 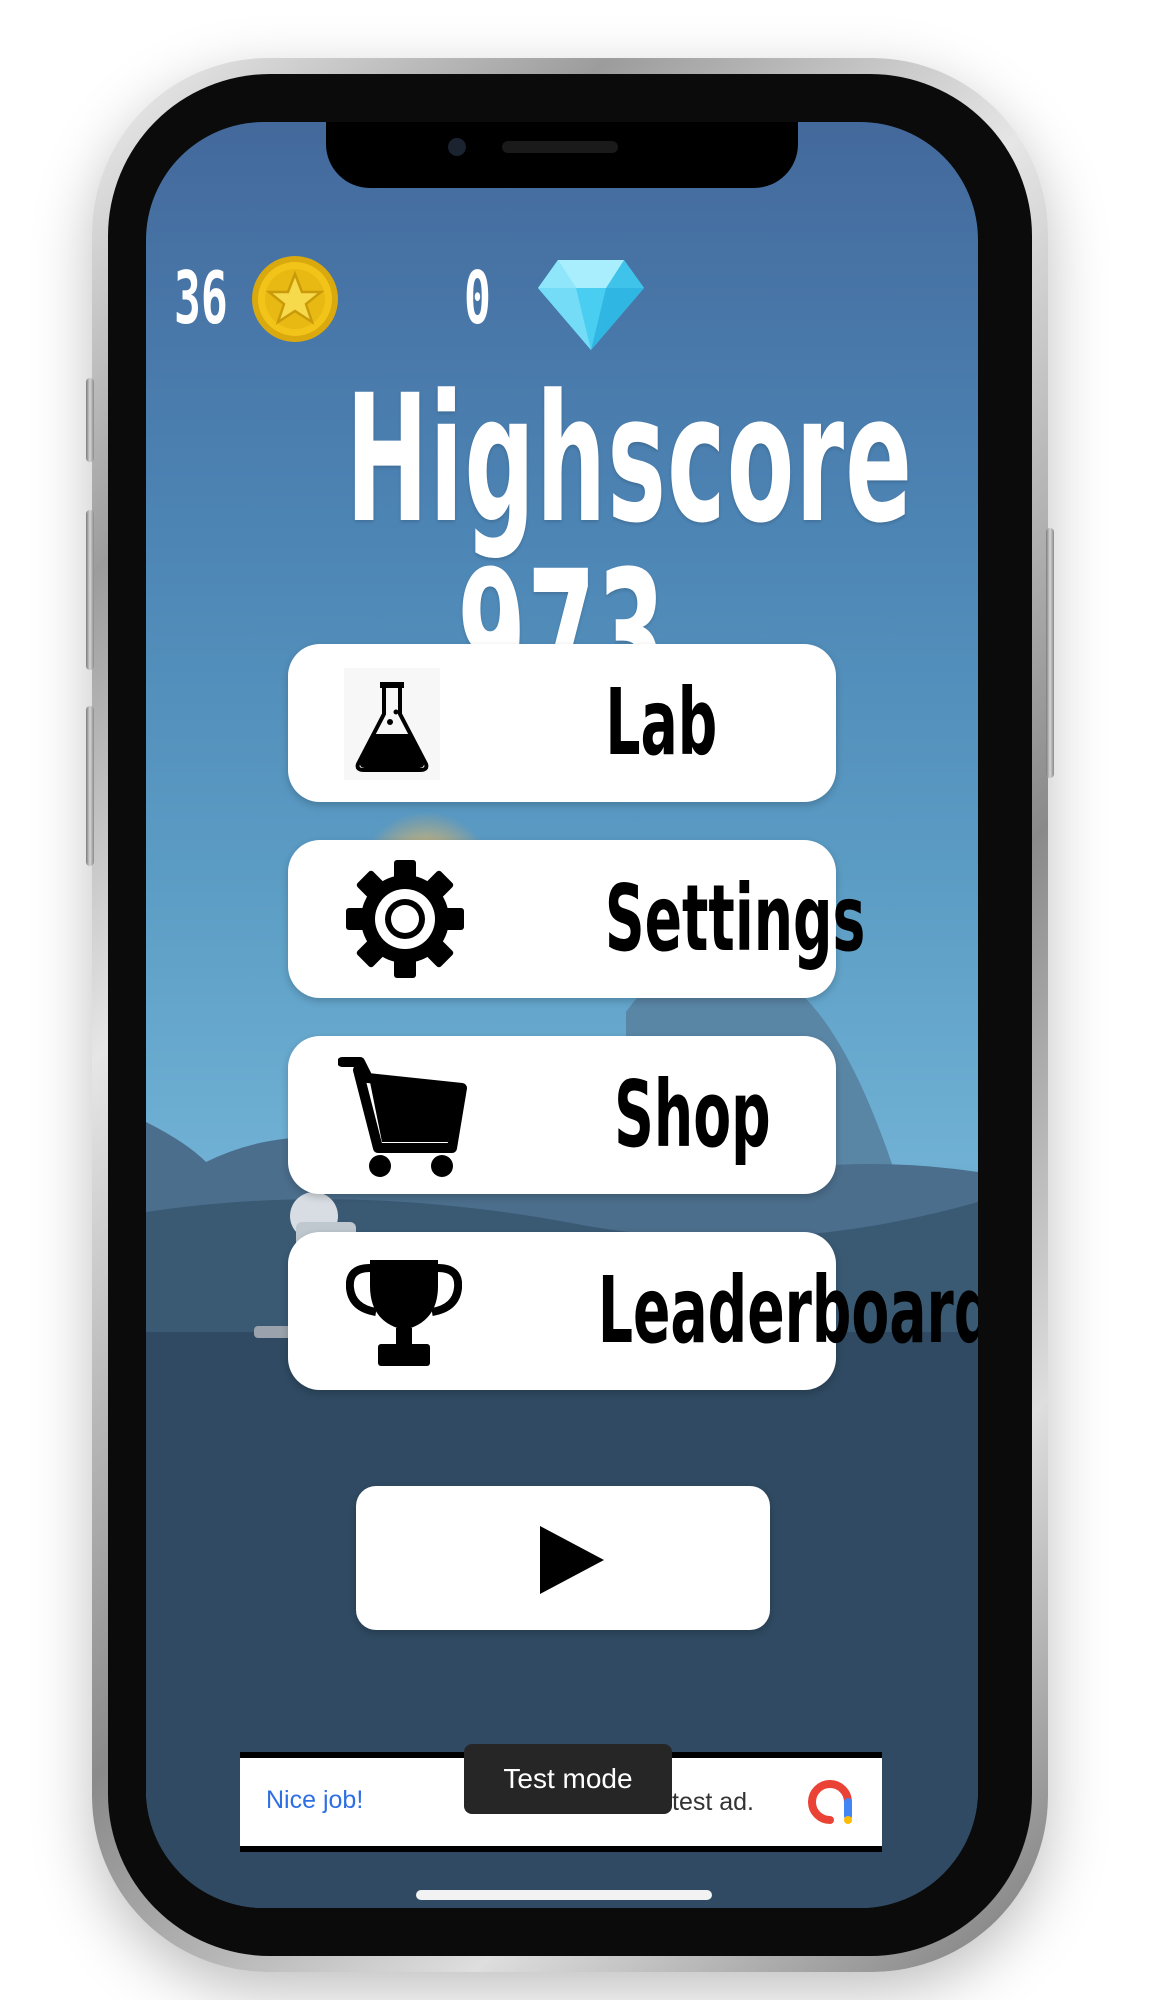 I want to click on ad-headline: Nice job!, so click(x=315, y=1800).